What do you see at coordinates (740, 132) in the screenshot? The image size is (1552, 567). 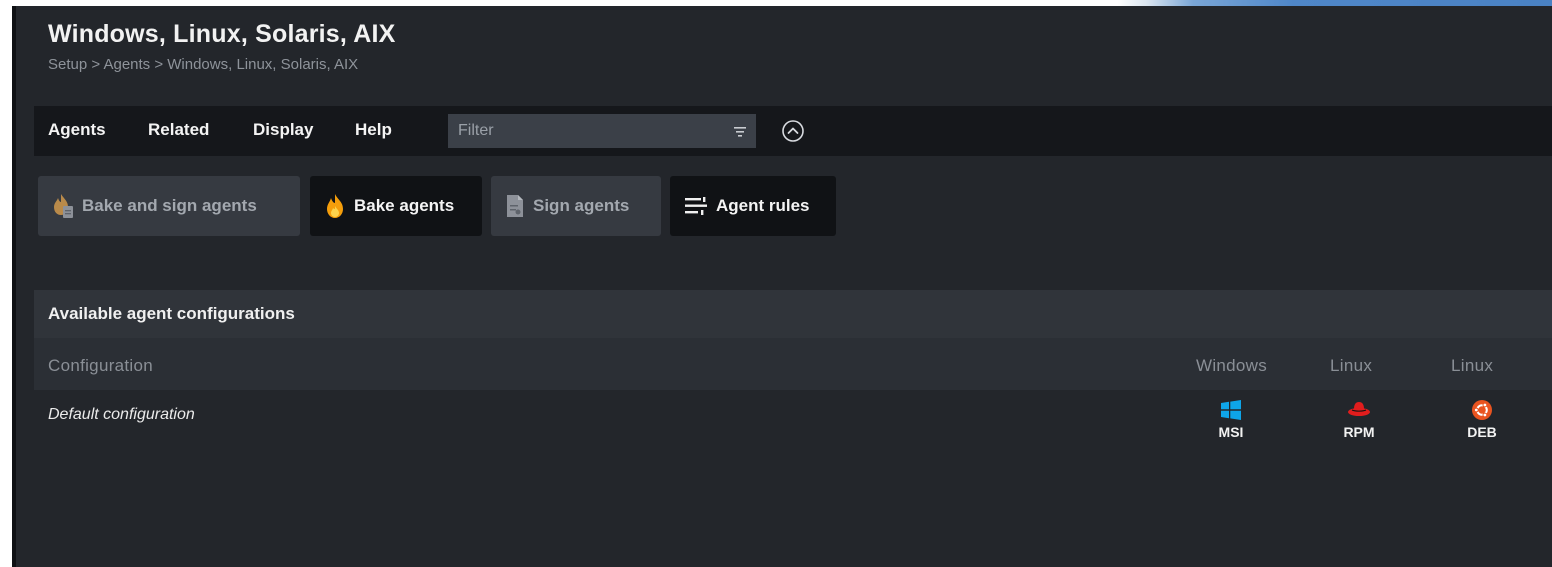 I see `filter-icon` at bounding box center [740, 132].